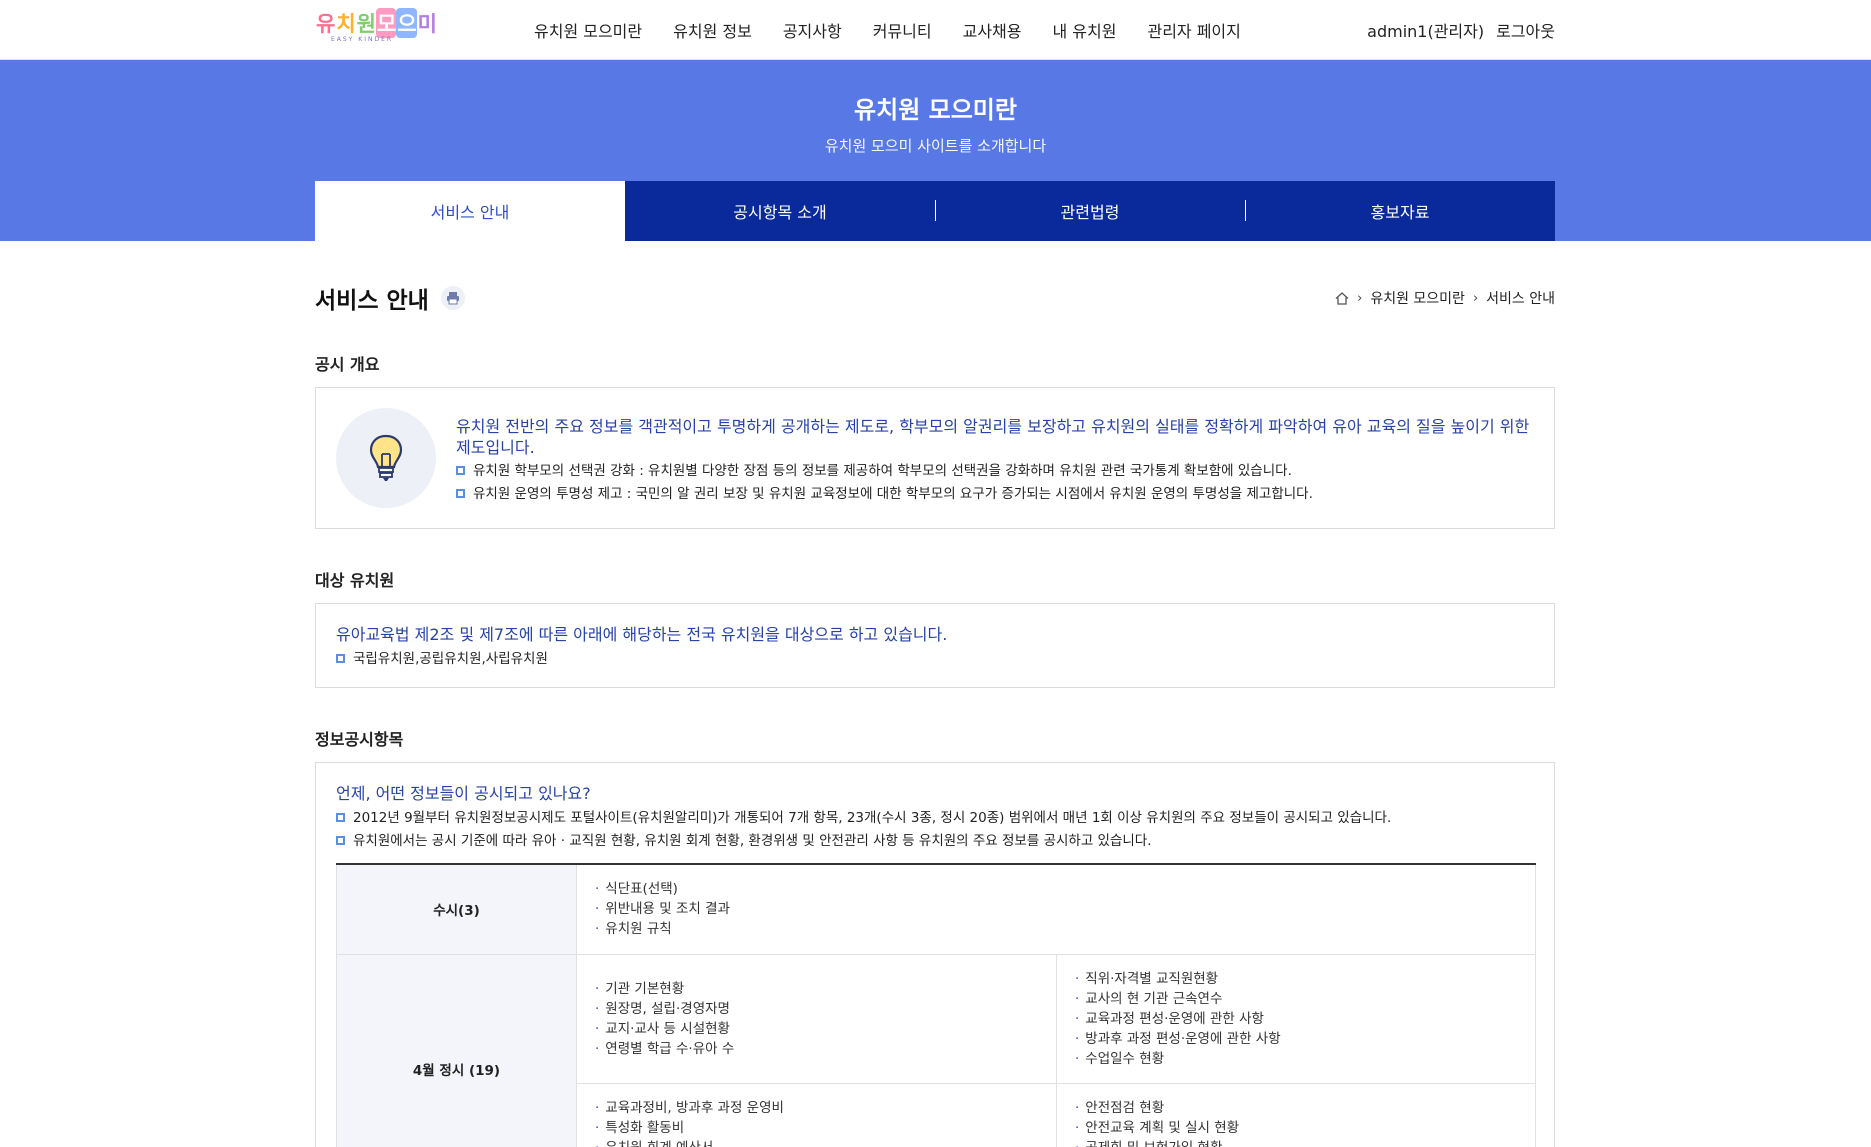 This screenshot has width=1871, height=1147. Describe the element at coordinates (456, 1050) in the screenshot. I see `row-head: 4월 정시 (19)` at that location.